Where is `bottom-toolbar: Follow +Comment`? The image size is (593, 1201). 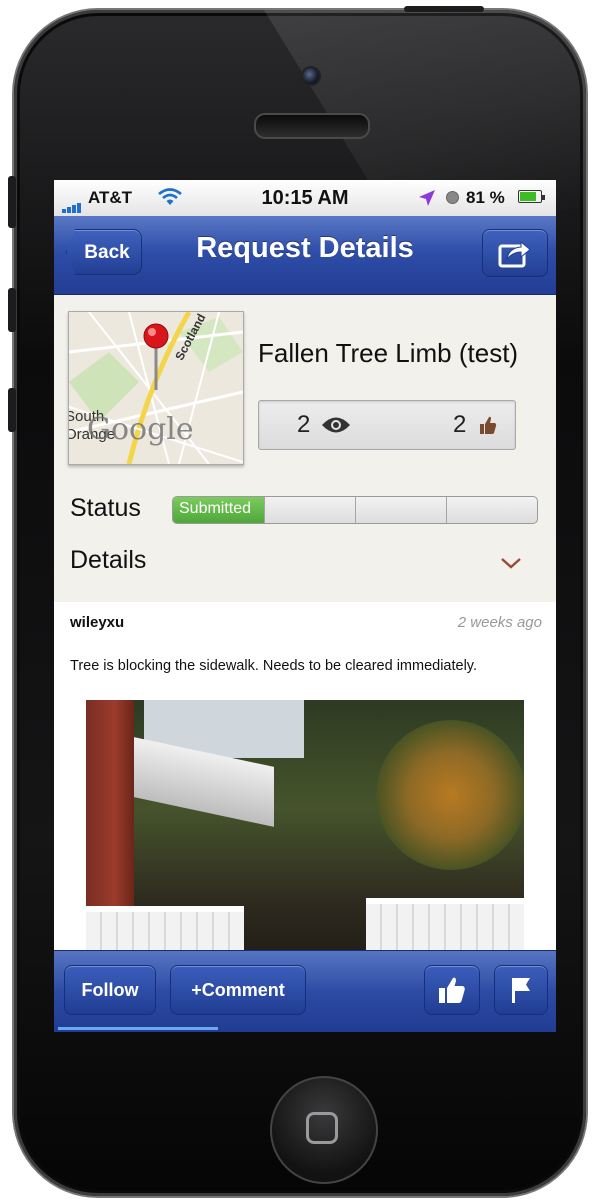 bottom-toolbar: Follow +Comment is located at coordinates (305, 991).